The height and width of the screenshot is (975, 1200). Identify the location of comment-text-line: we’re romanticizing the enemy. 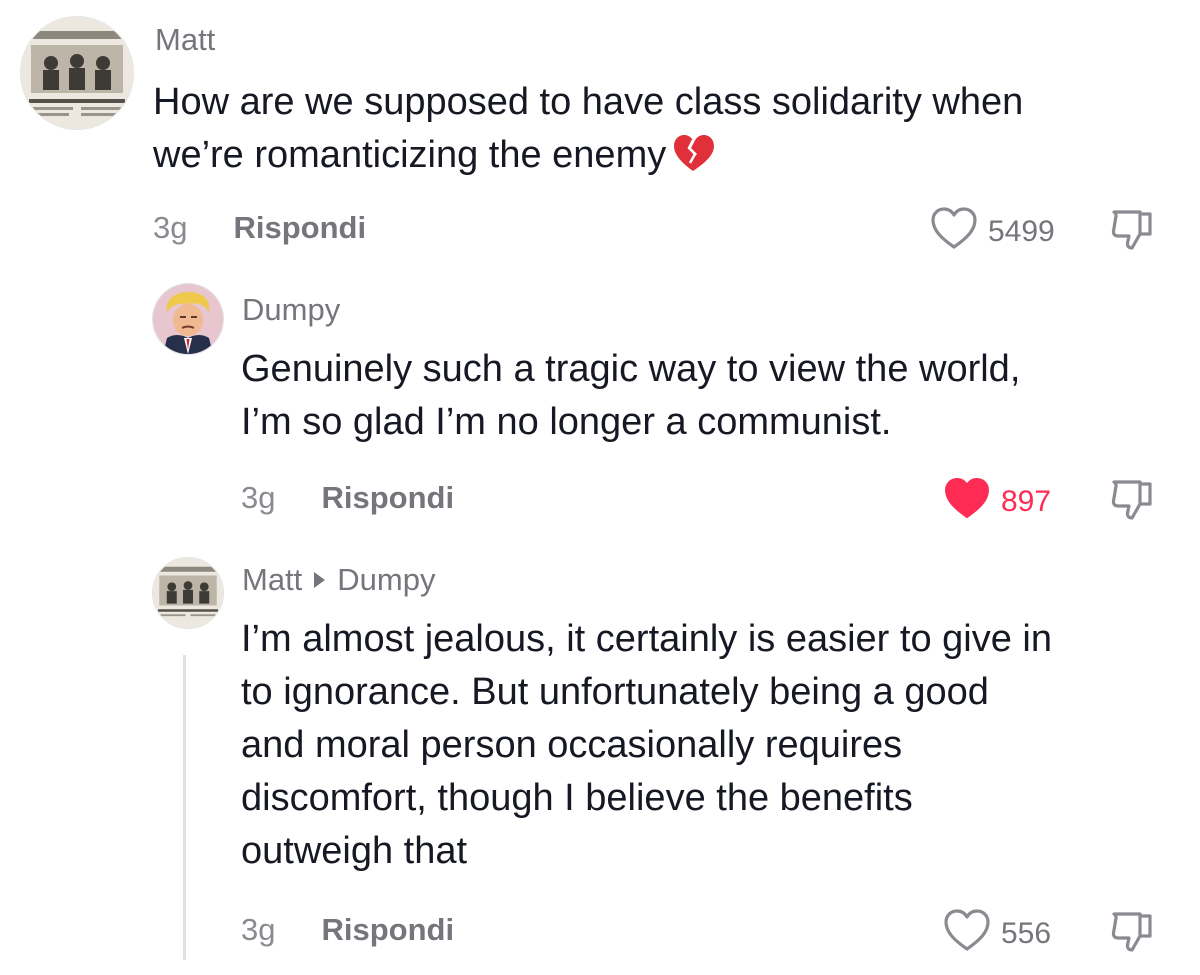
(410, 155).